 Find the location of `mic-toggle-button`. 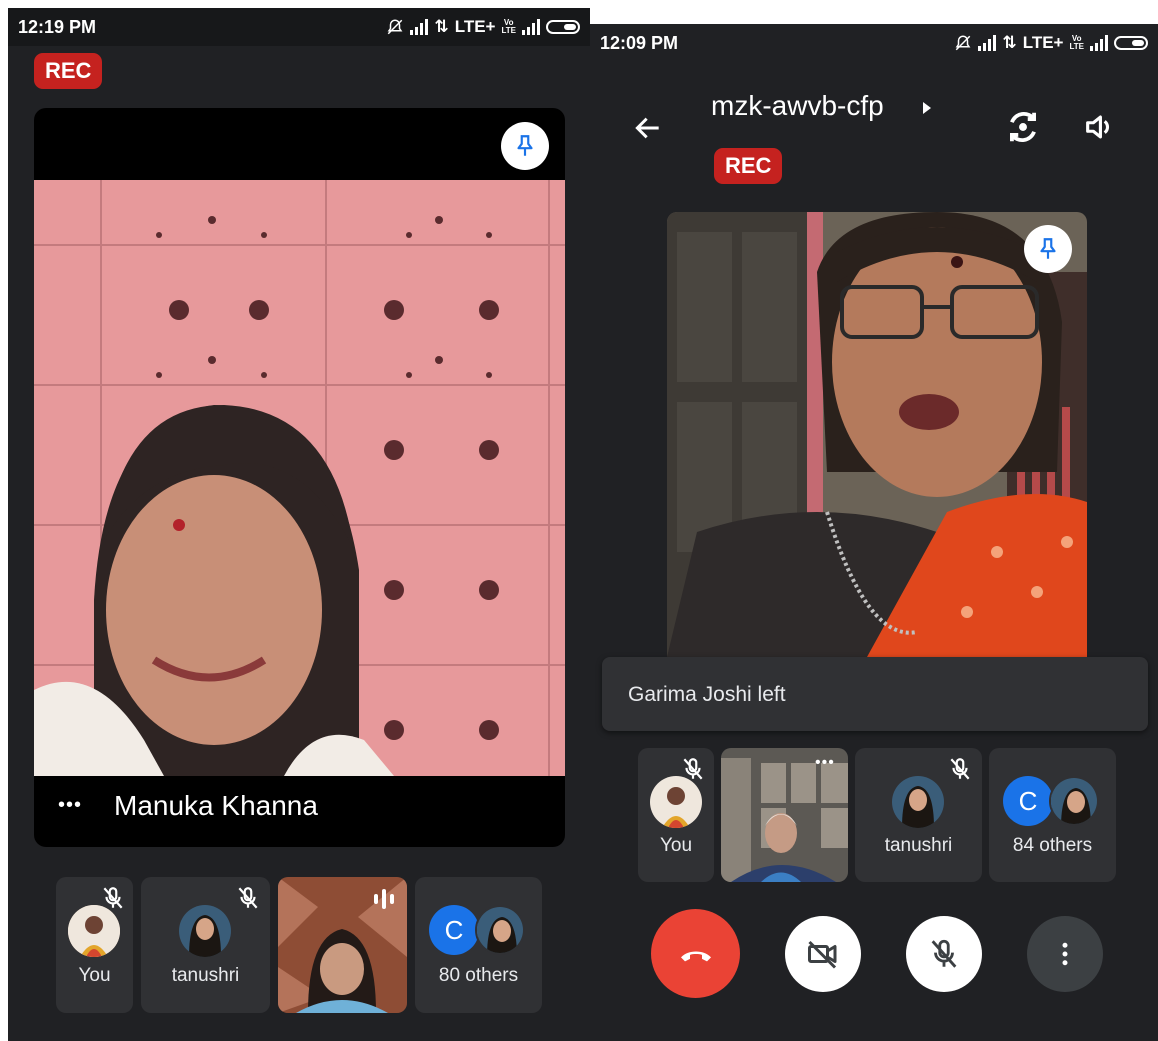

mic-toggle-button is located at coordinates (944, 954).